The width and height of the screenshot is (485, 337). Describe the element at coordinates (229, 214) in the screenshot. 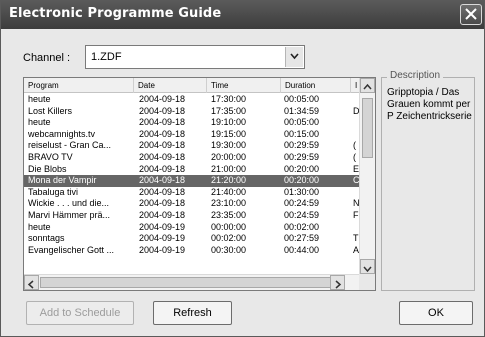

I see `time-cell: 23:35:00` at that location.